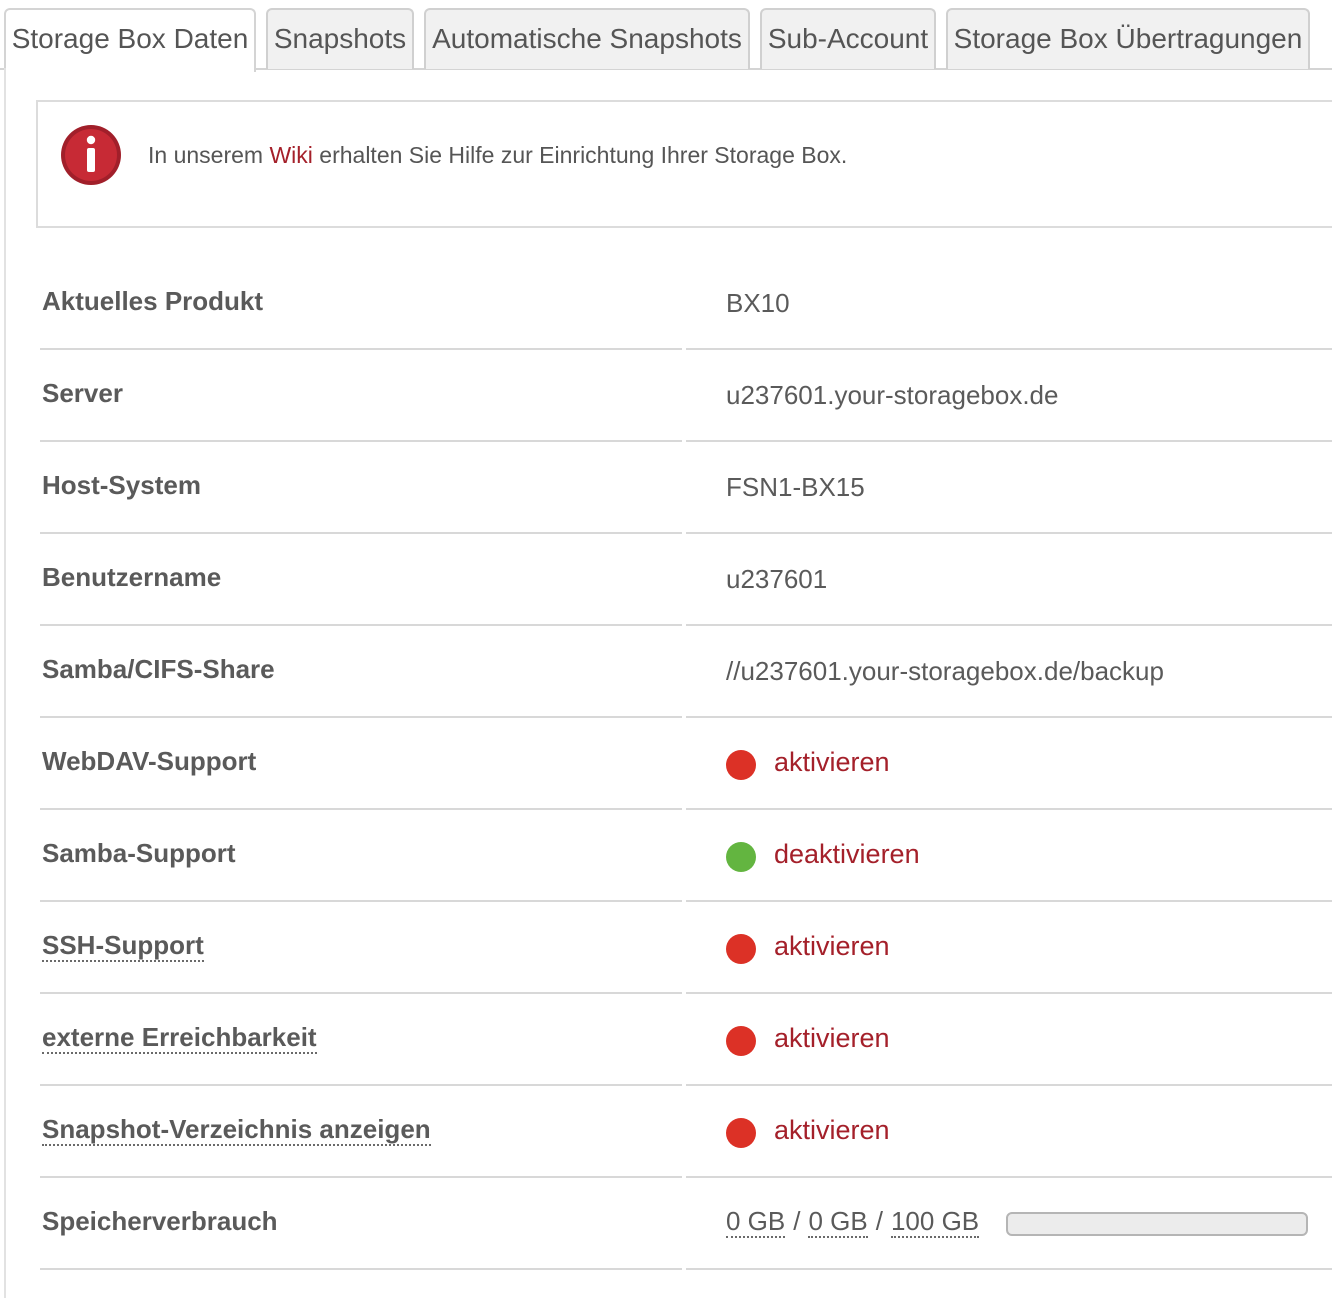  What do you see at coordinates (1128, 38) in the screenshot?
I see `tab-storage-box-uebertragungen: Storage Box Übertragungen` at bounding box center [1128, 38].